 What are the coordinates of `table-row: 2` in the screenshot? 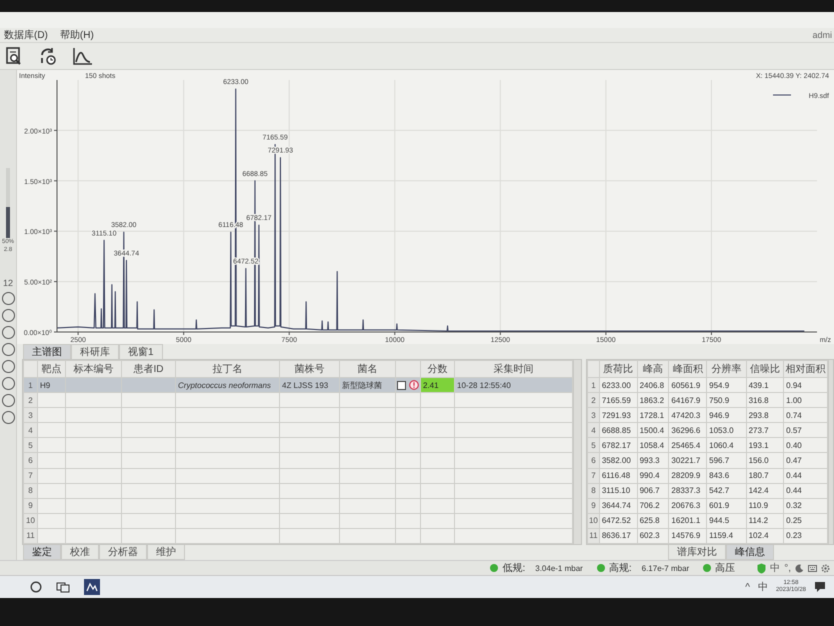 It's located at (298, 400).